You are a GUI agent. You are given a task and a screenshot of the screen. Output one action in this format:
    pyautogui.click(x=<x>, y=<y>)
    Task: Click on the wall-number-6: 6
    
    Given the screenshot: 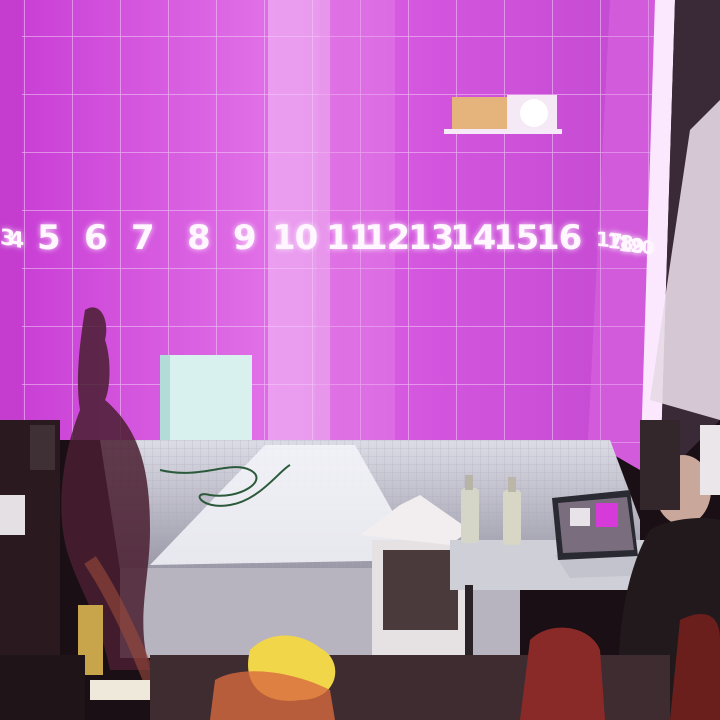 What is the action you would take?
    pyautogui.click(x=96, y=238)
    